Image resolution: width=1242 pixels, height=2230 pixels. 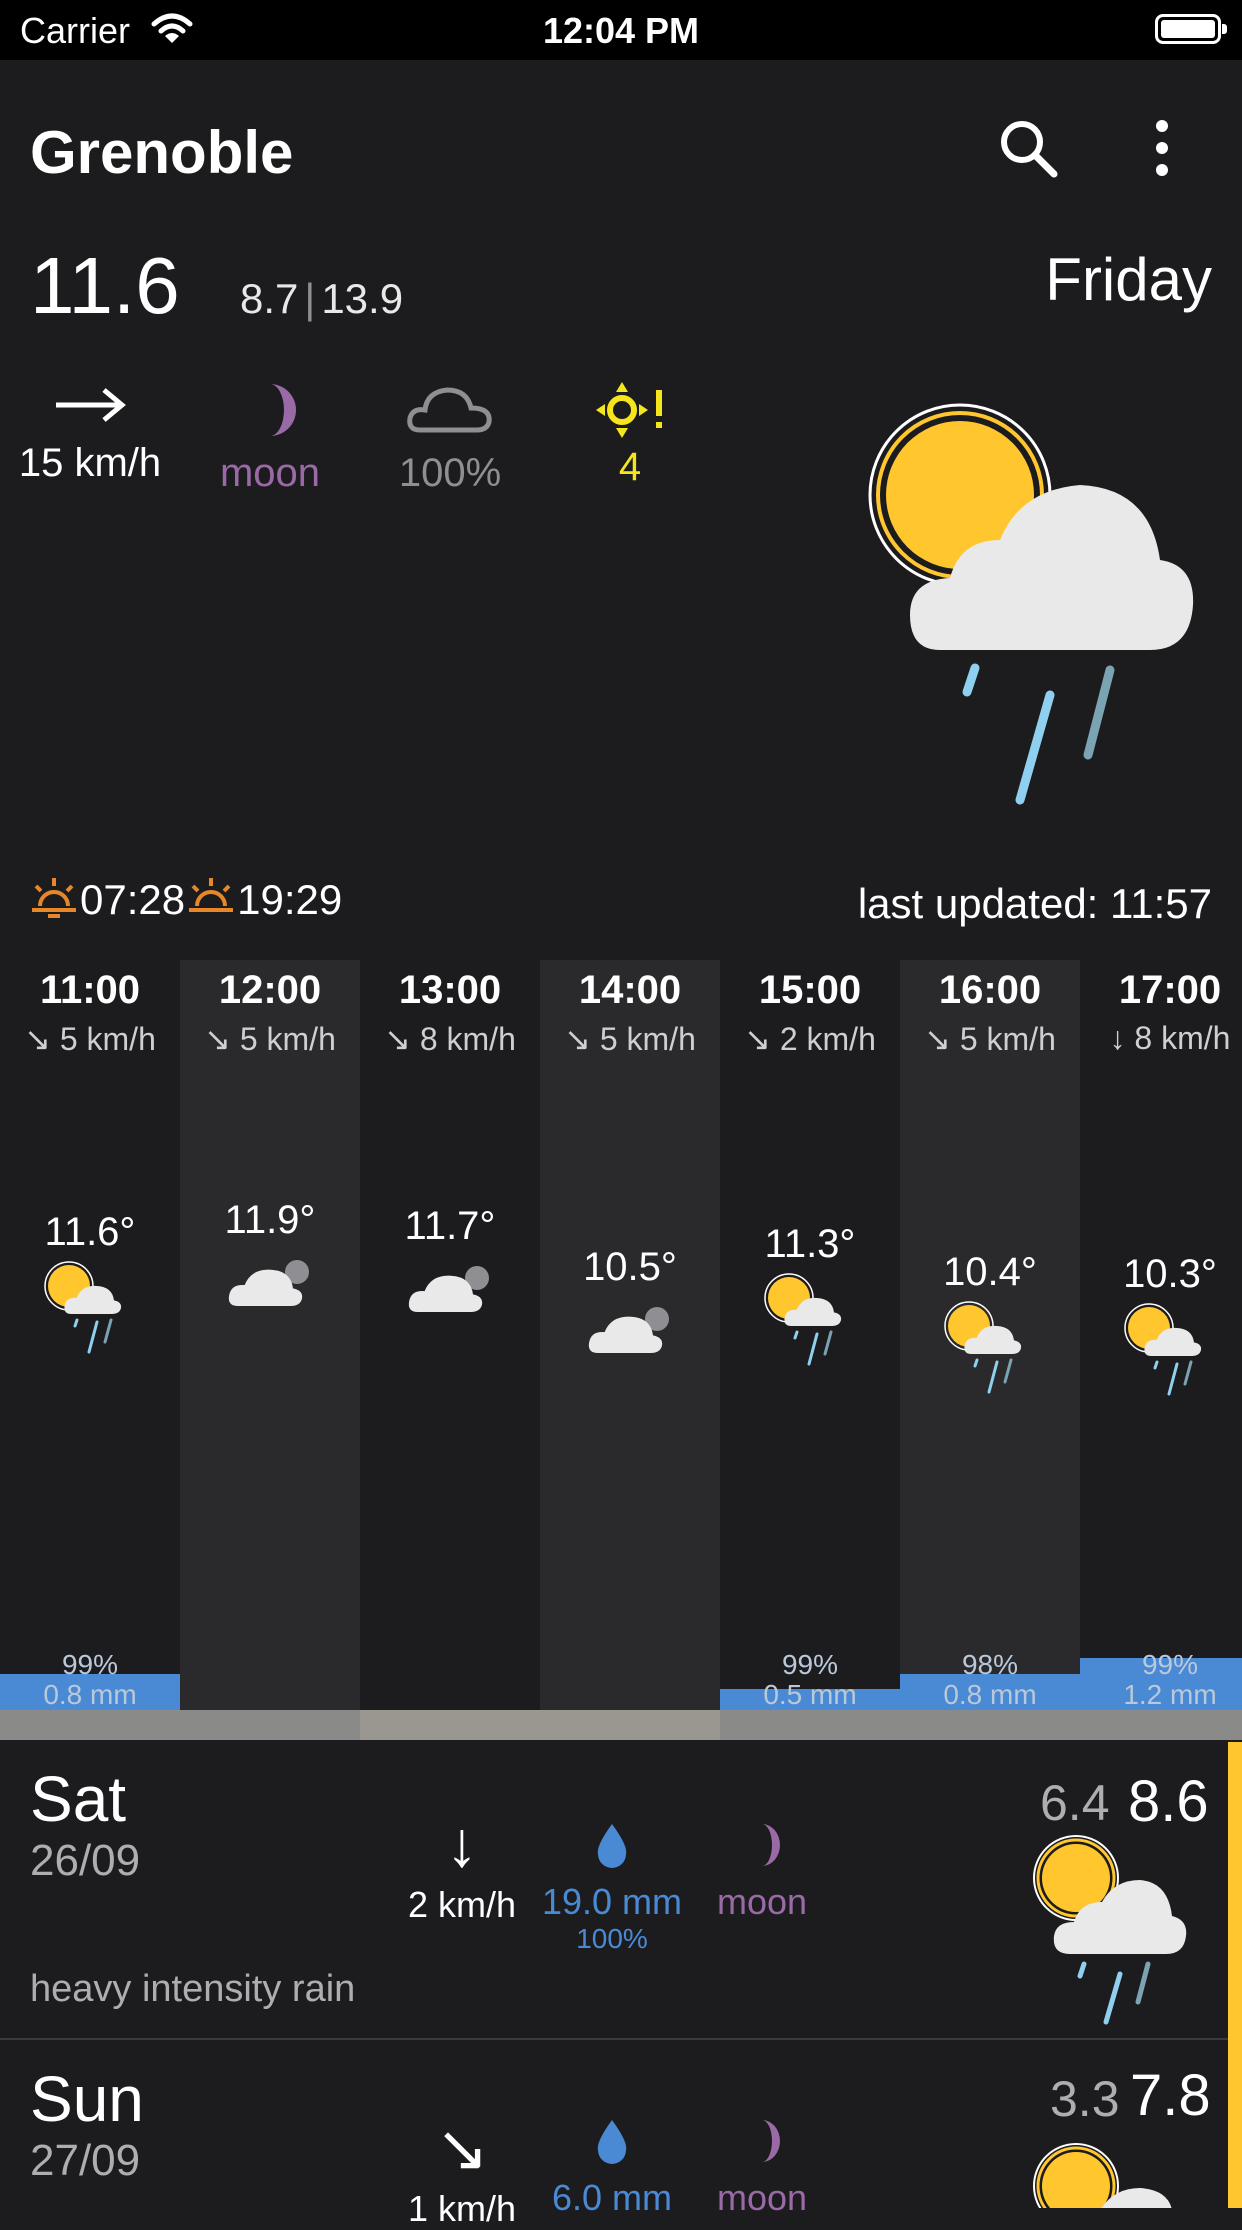 What do you see at coordinates (269, 298) in the screenshot?
I see `min-temperature: 8.7` at bounding box center [269, 298].